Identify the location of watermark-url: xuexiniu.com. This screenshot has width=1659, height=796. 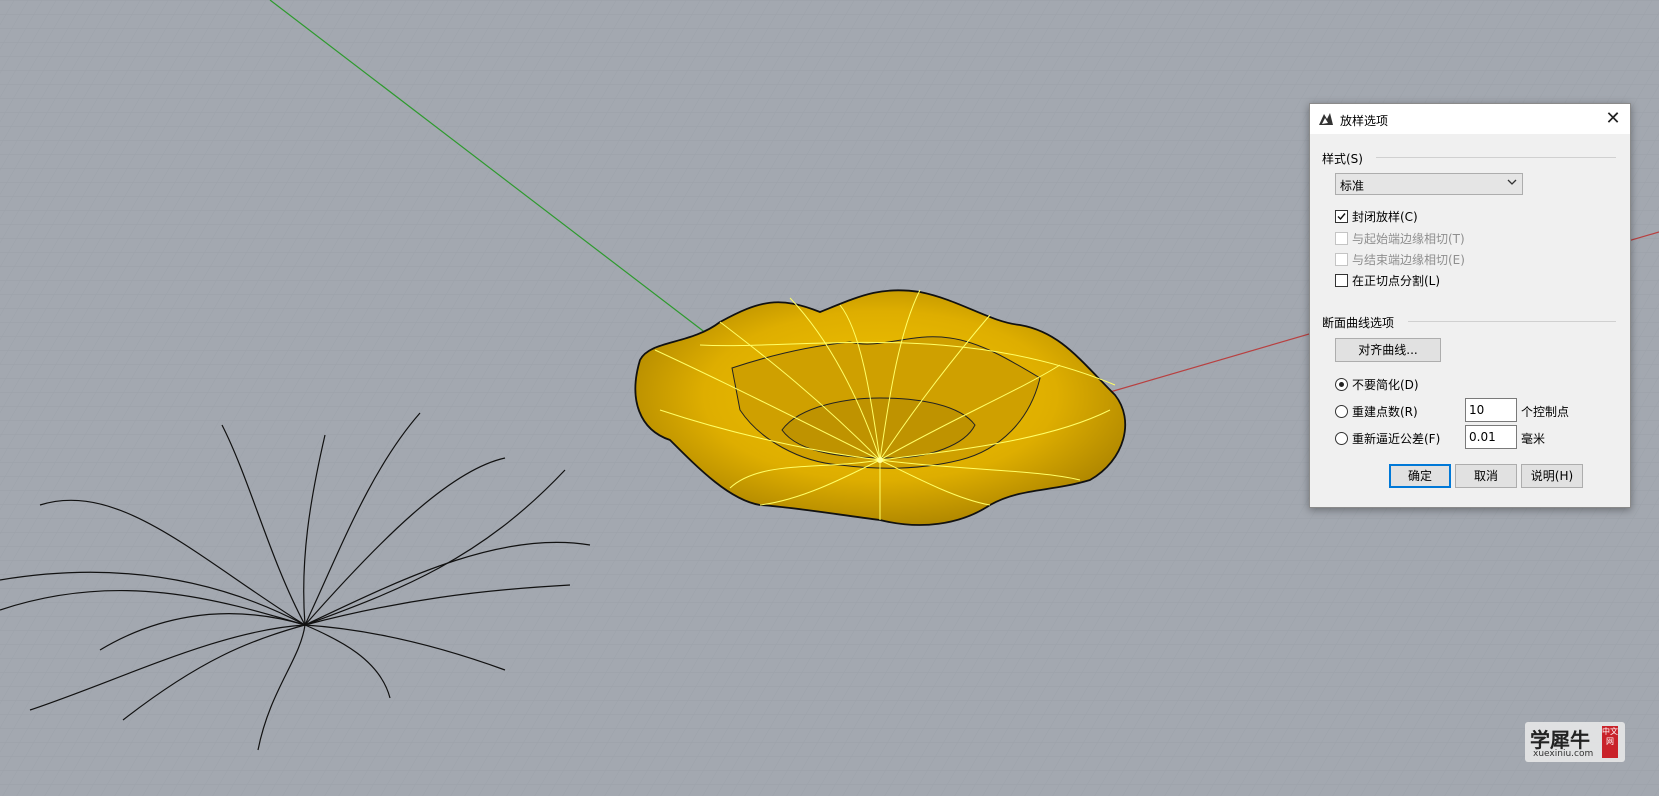
(1563, 754).